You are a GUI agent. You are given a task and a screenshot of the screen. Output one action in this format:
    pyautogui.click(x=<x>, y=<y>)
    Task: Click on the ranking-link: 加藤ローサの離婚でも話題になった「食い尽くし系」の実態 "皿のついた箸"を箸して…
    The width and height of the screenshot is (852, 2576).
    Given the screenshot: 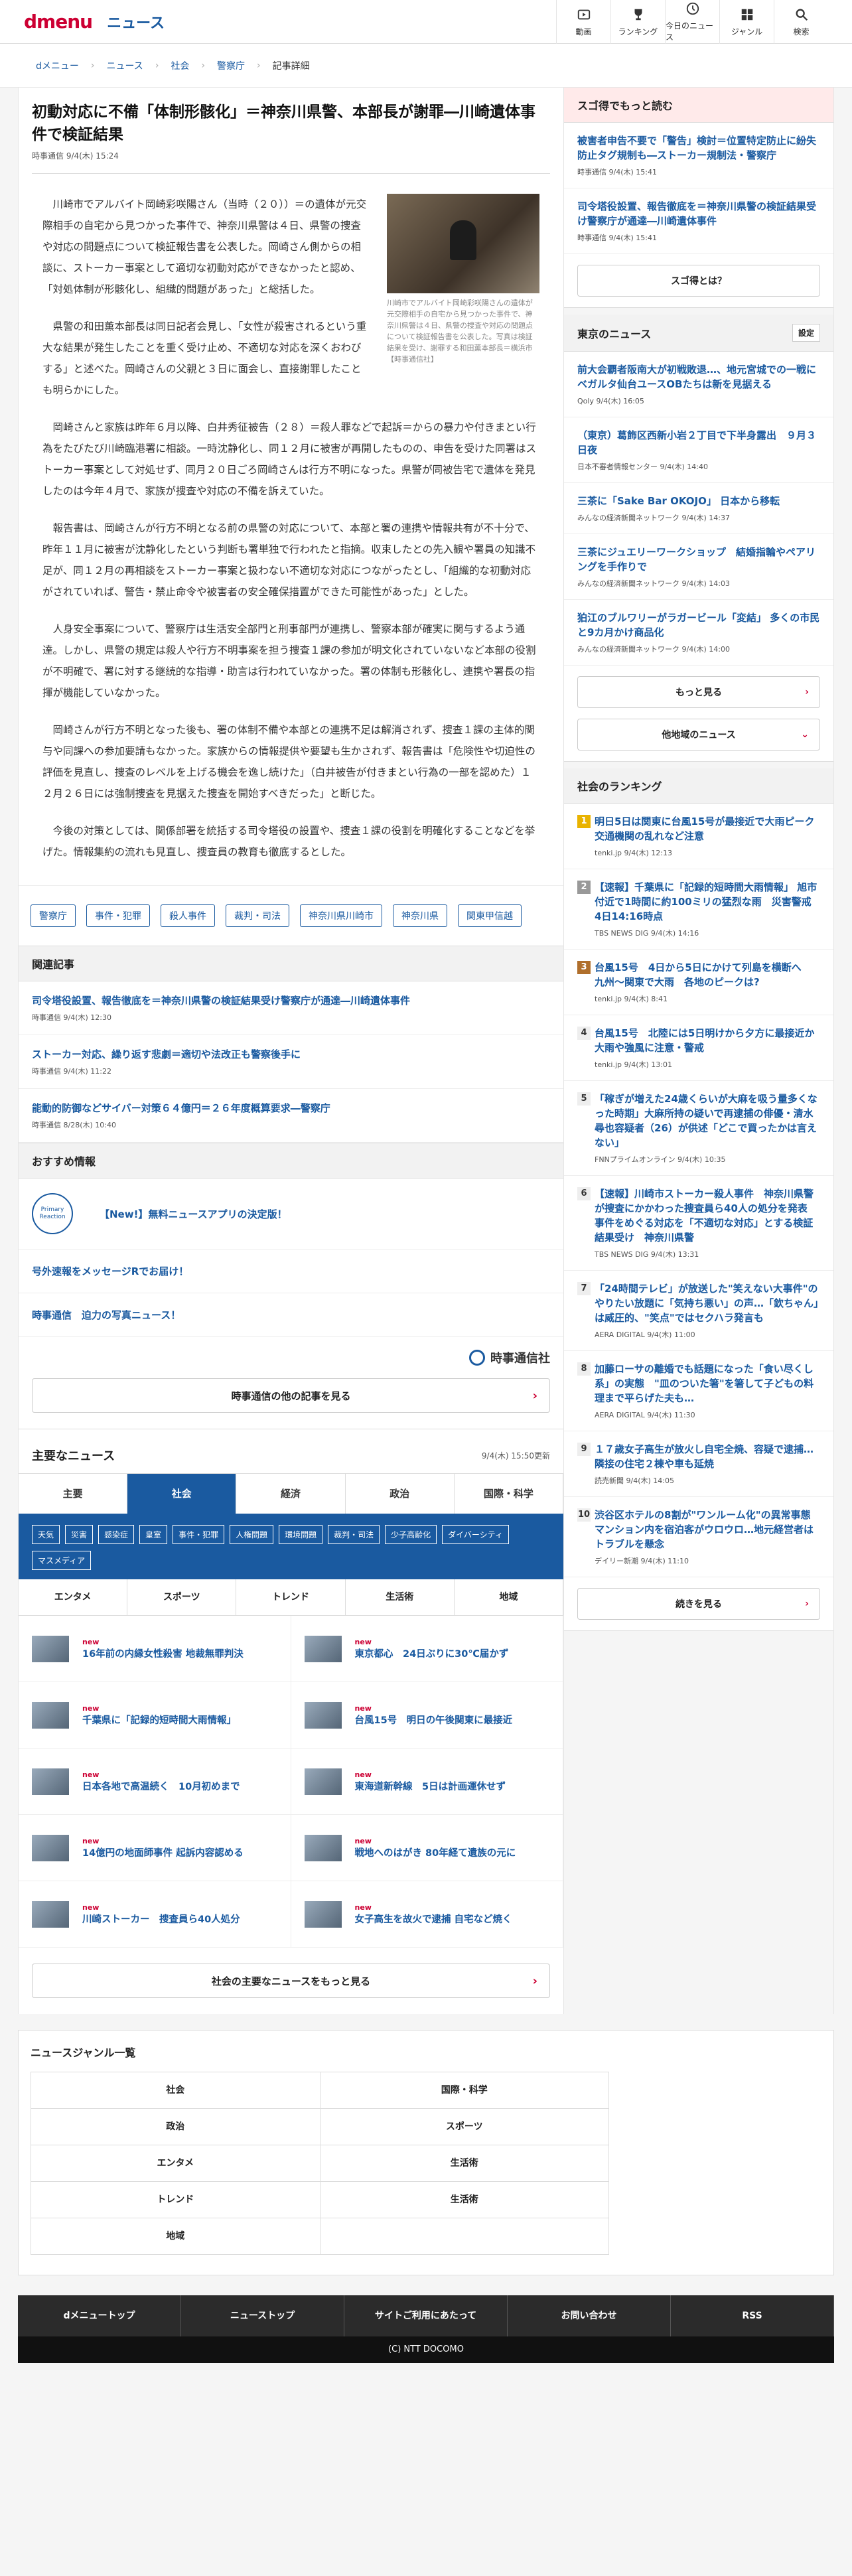 What is the action you would take?
    pyautogui.click(x=707, y=1383)
    